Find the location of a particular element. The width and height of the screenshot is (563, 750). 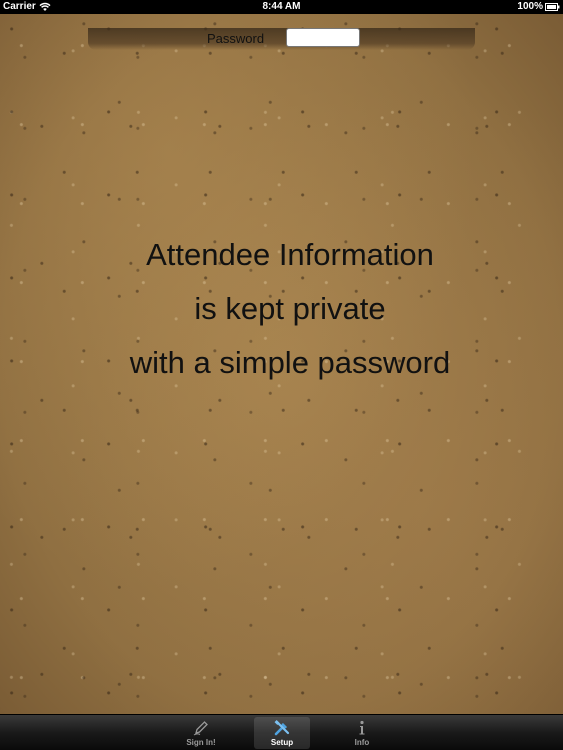

battery-icon is located at coordinates (552, 7).